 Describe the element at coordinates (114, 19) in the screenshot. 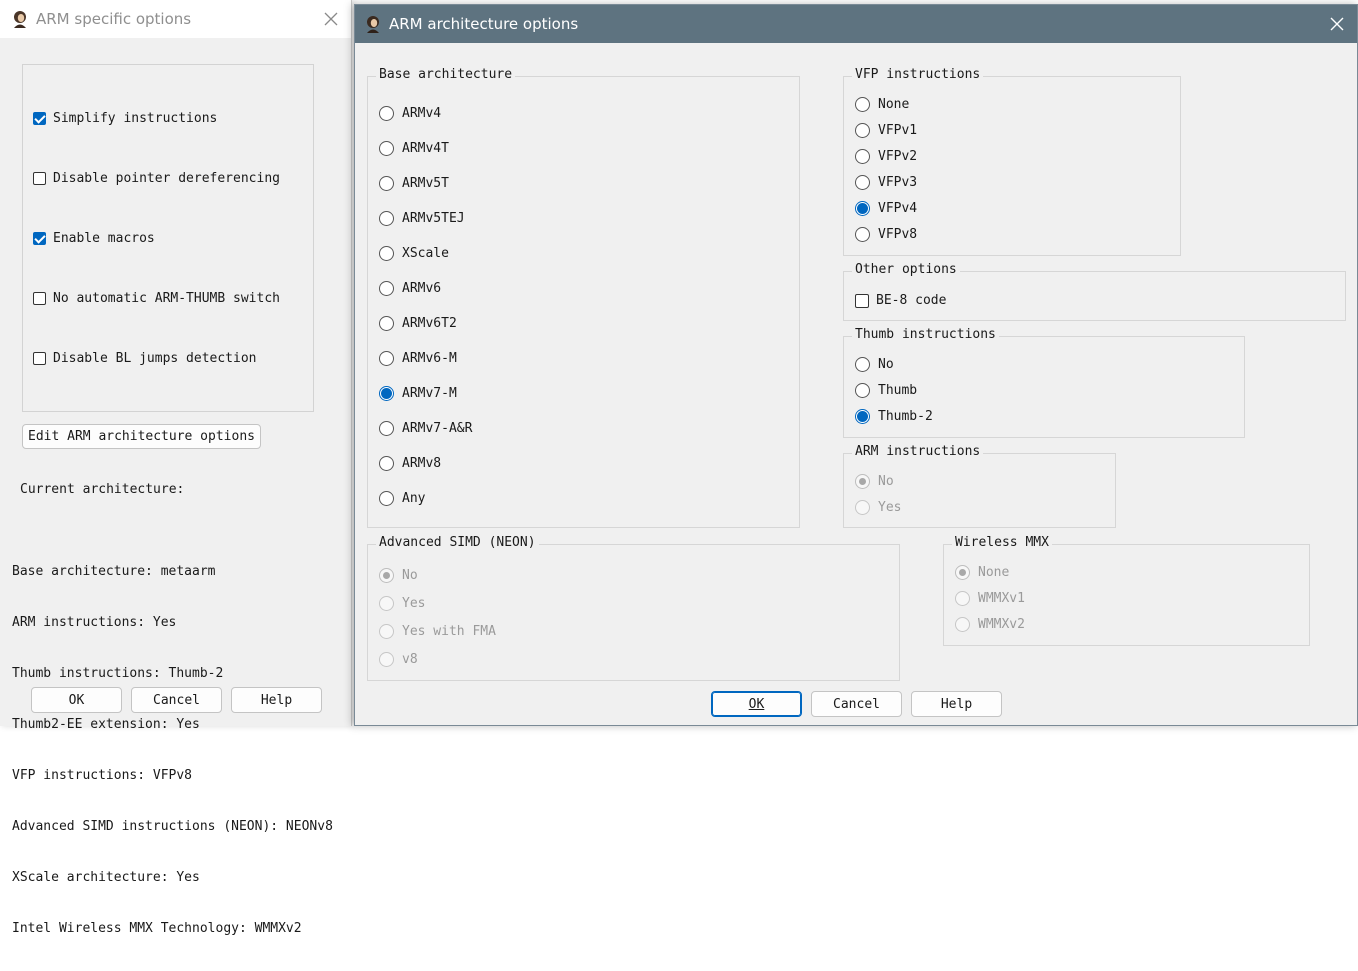

I see `left-dialog-title: ARM specific options` at that location.